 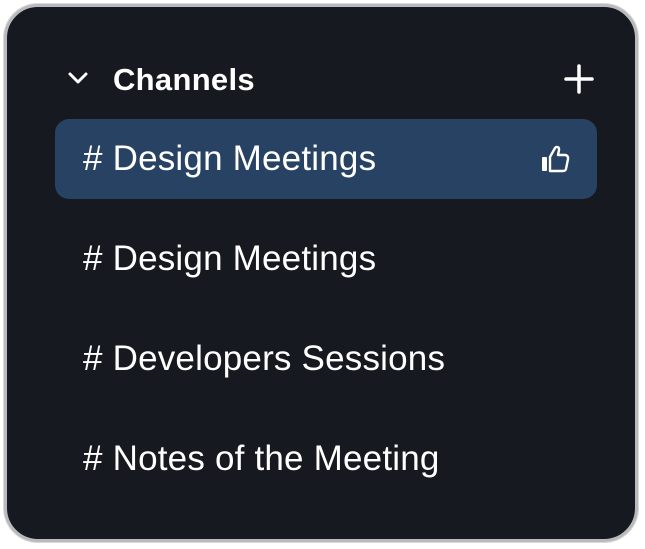 I want to click on channels-header: Channels, so click(x=321, y=81).